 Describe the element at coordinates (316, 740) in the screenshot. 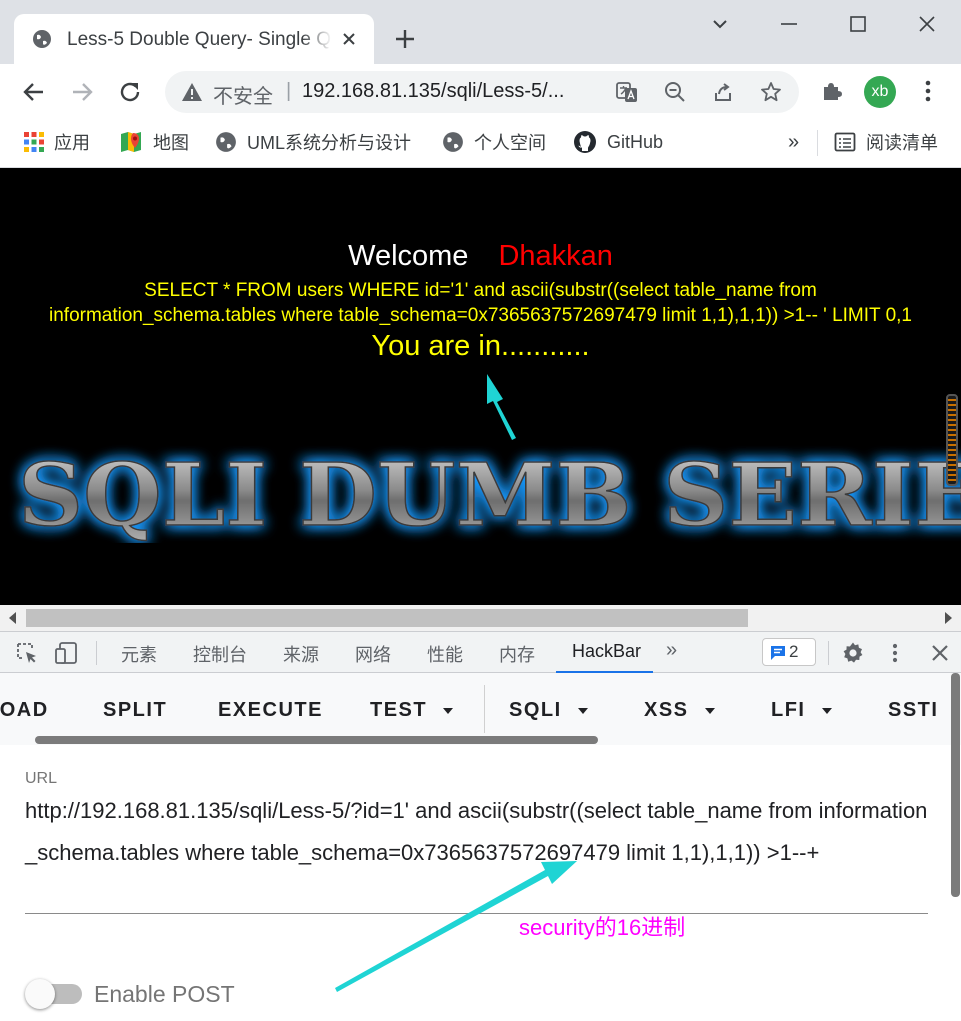

I see `hackbar-horizontal-scrollbar` at that location.